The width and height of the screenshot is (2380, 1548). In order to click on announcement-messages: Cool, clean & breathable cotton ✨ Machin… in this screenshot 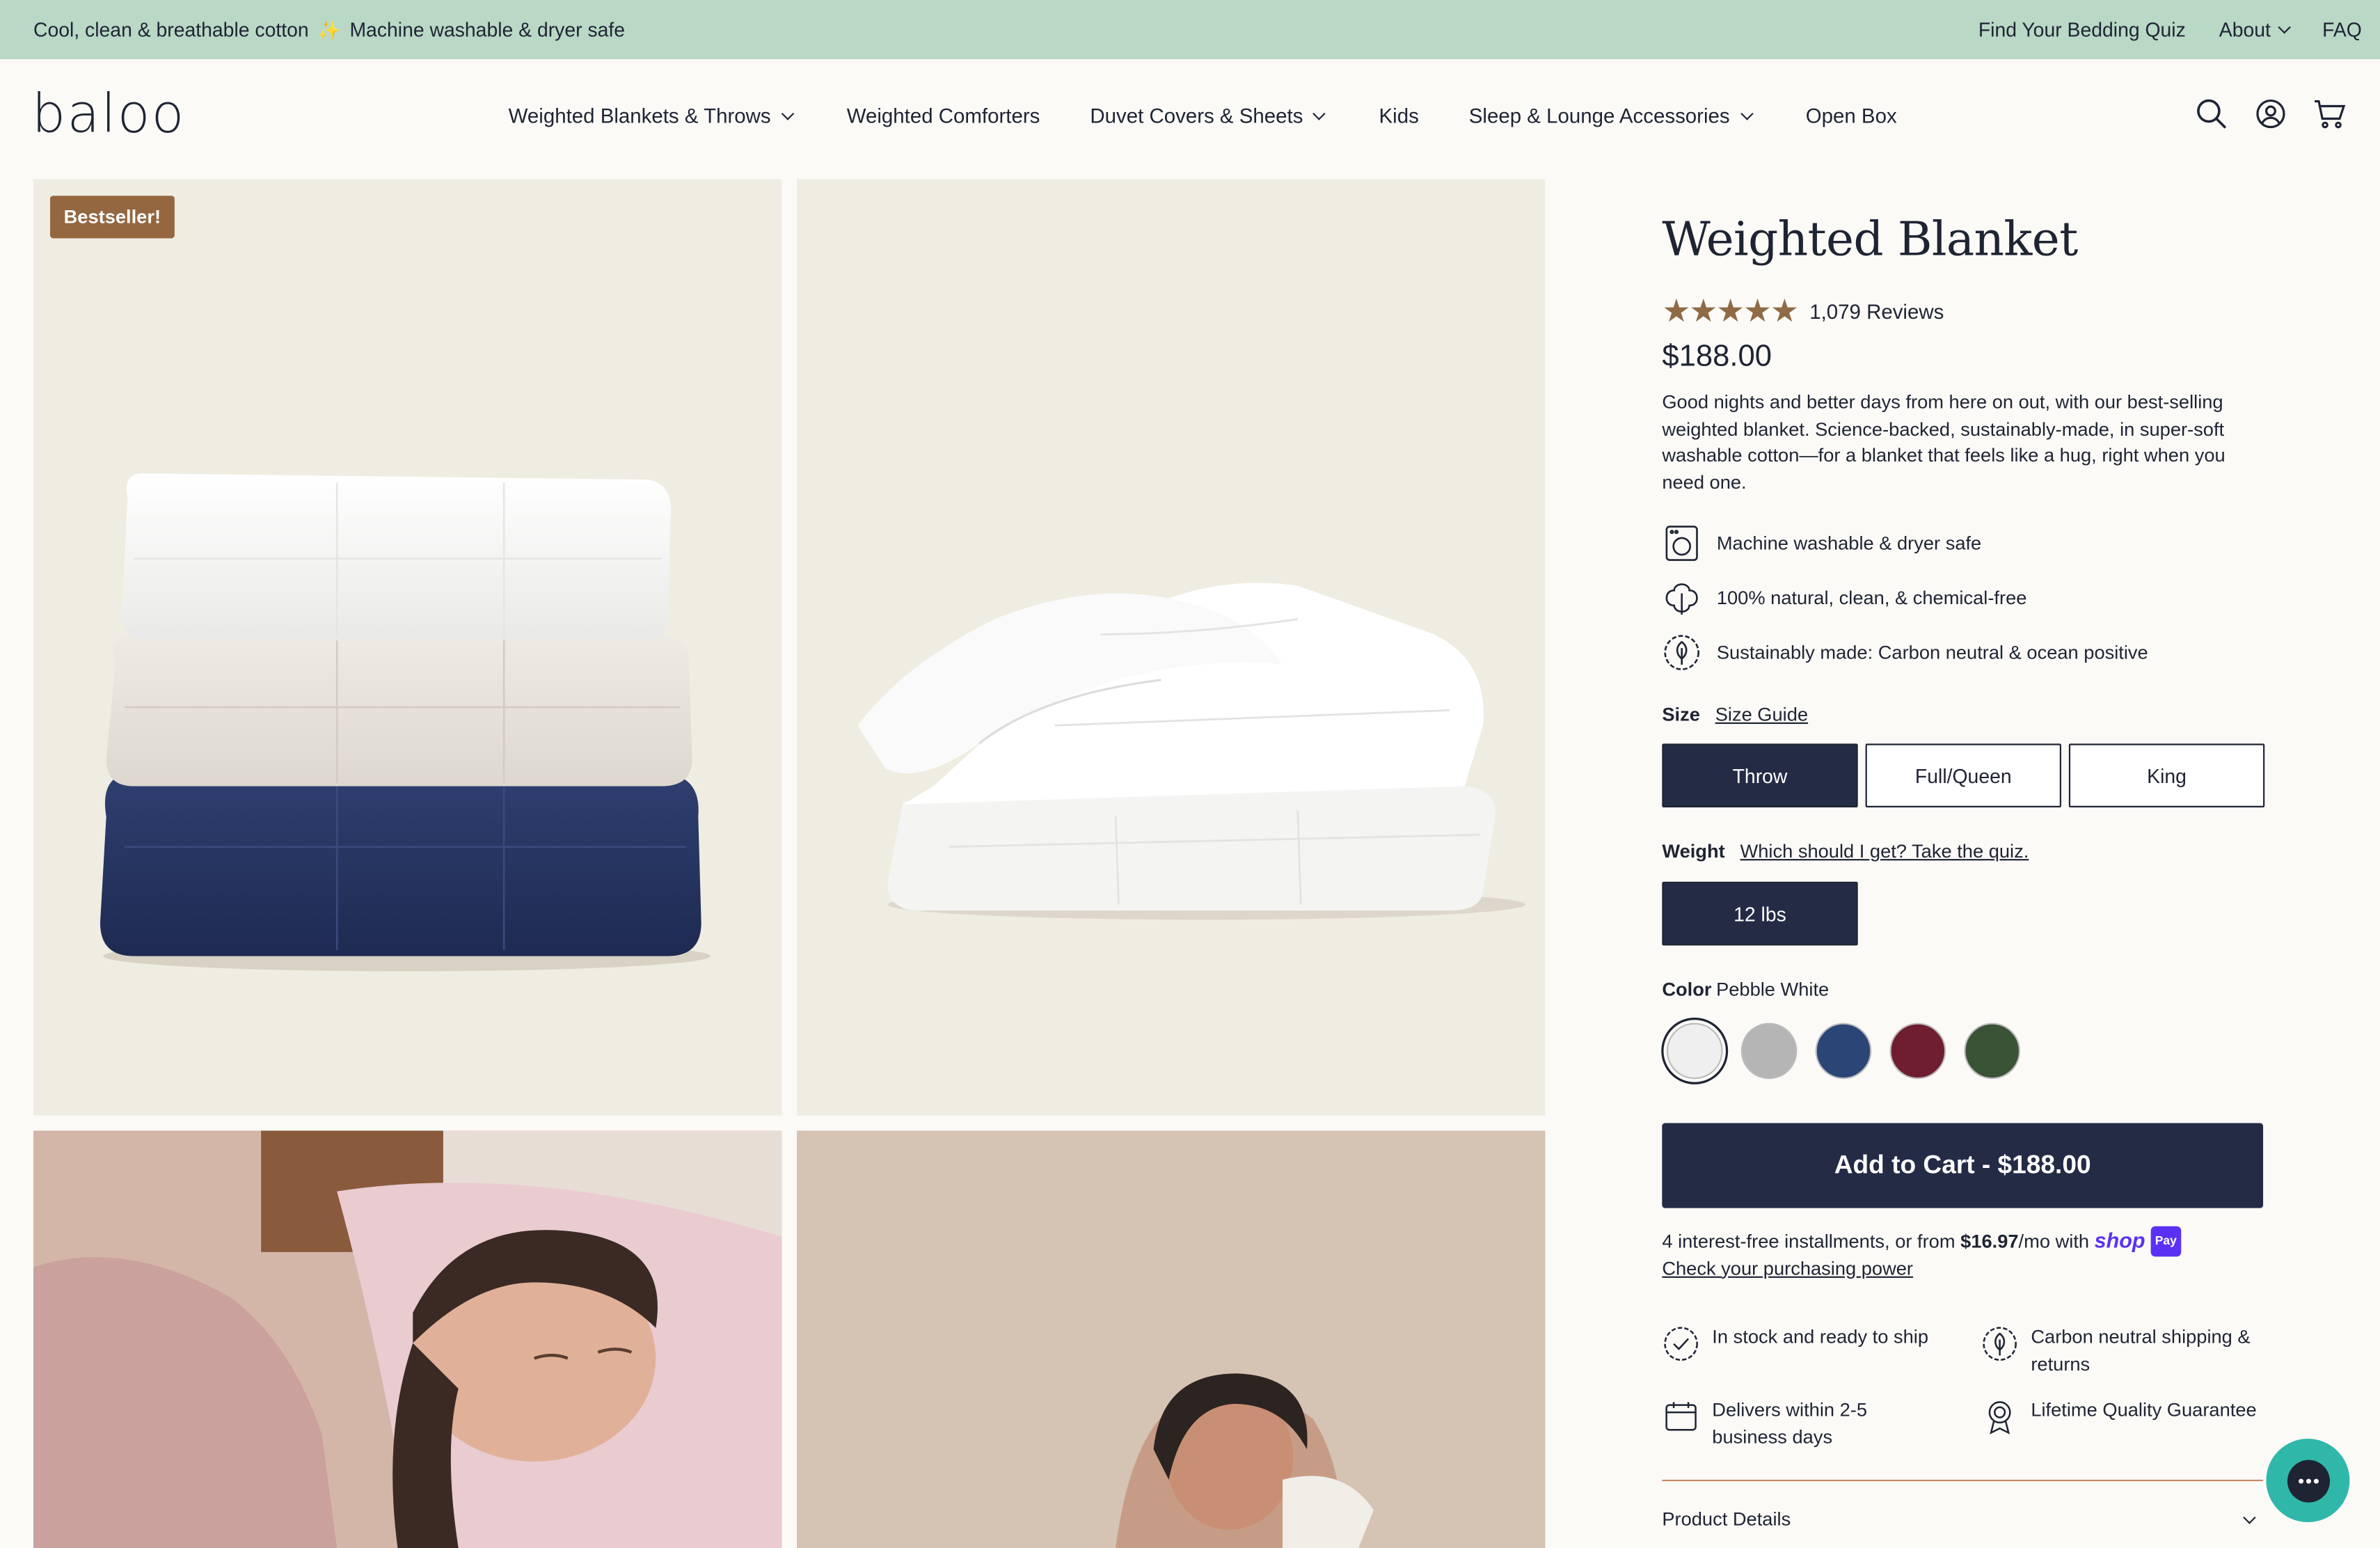, I will do `click(329, 29)`.